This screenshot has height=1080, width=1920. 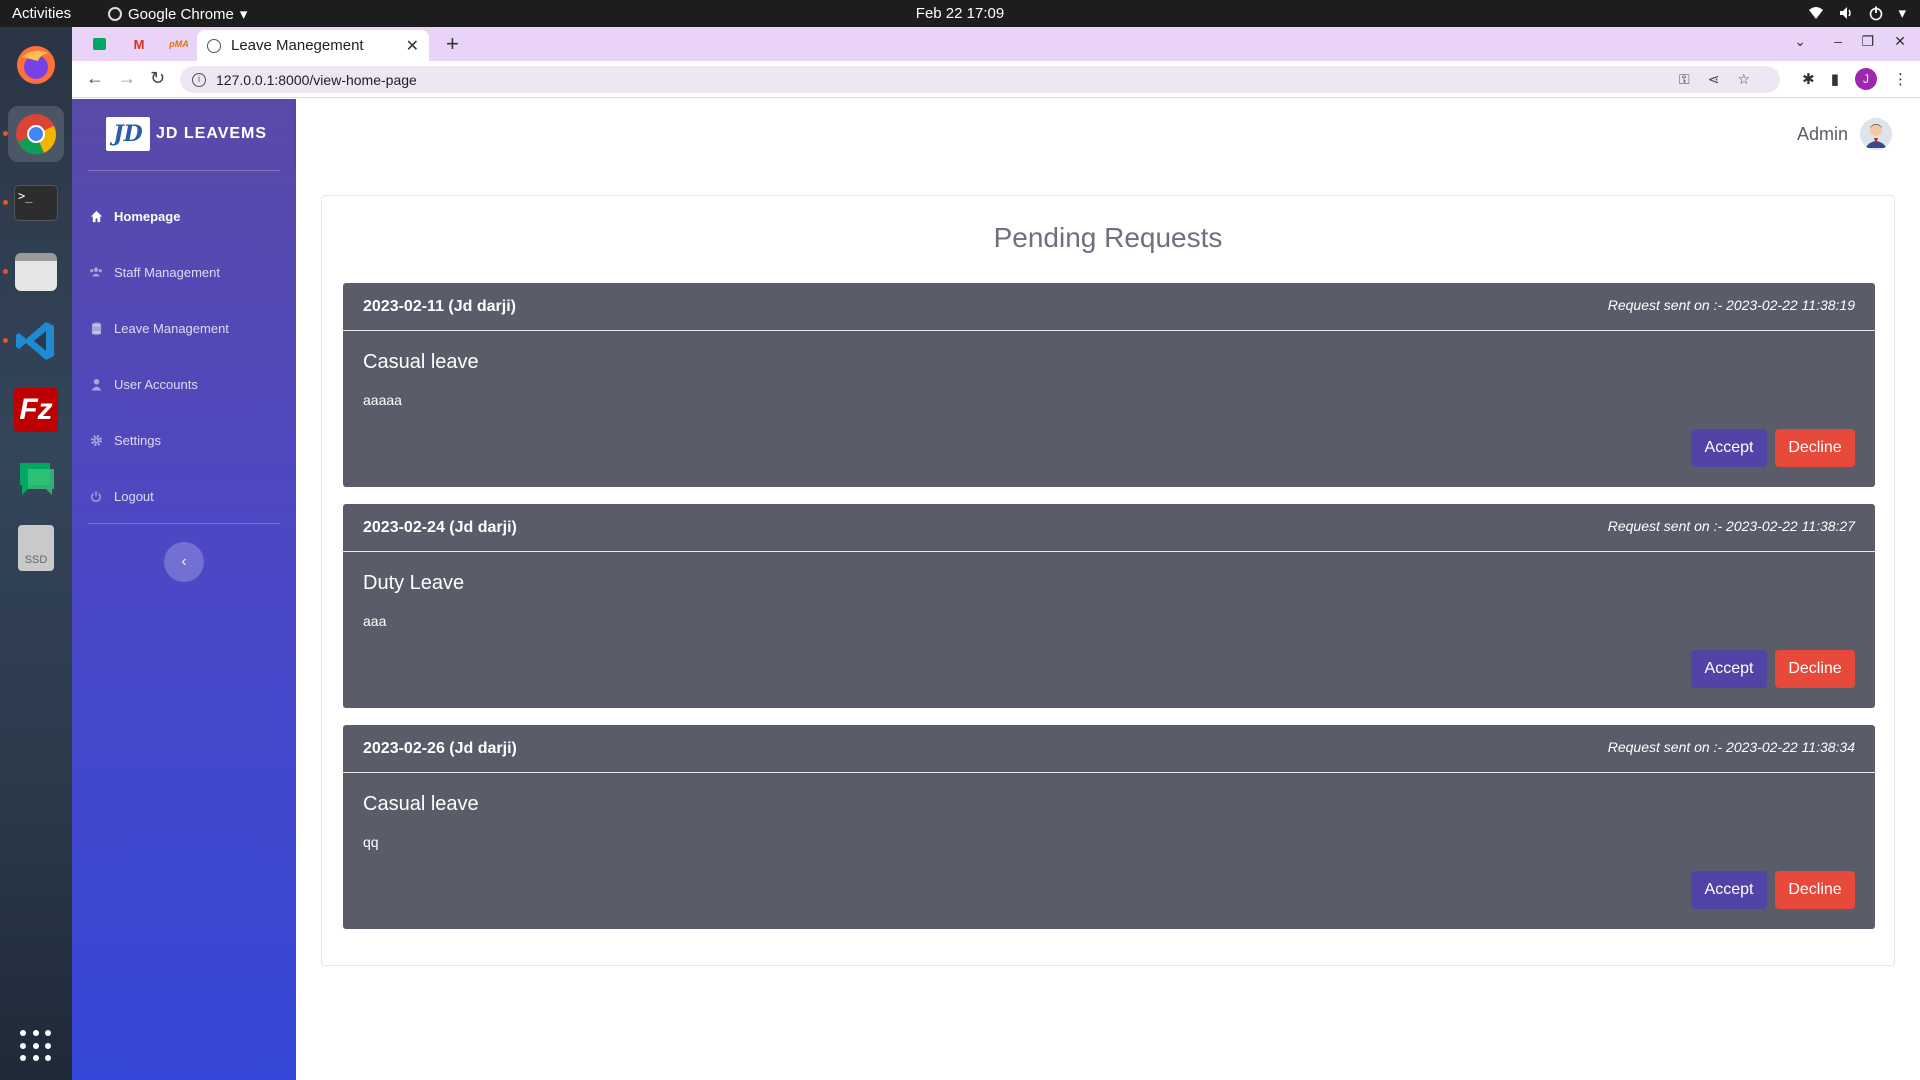 I want to click on url-text: 127.0.0.1:8000/view-home-page, so click(x=316, y=79).